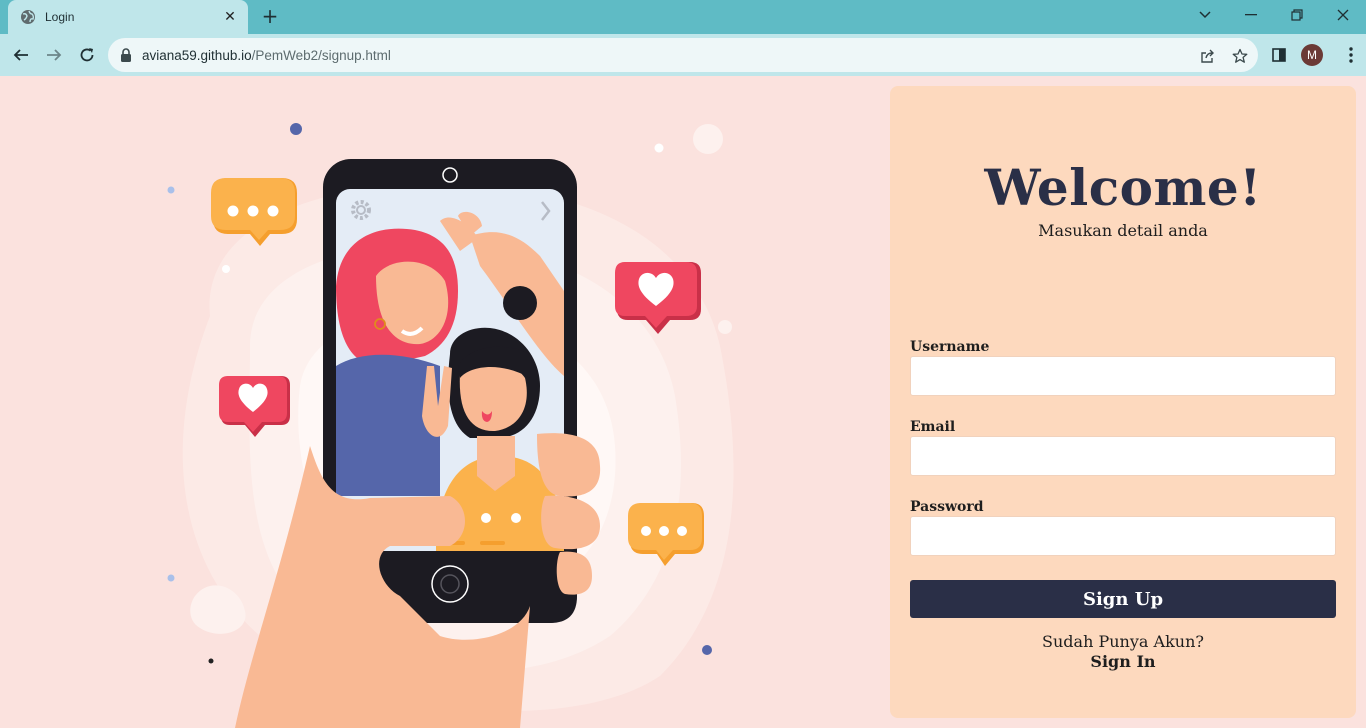  What do you see at coordinates (1123, 187) in the screenshot?
I see `page-title: Welcome!` at bounding box center [1123, 187].